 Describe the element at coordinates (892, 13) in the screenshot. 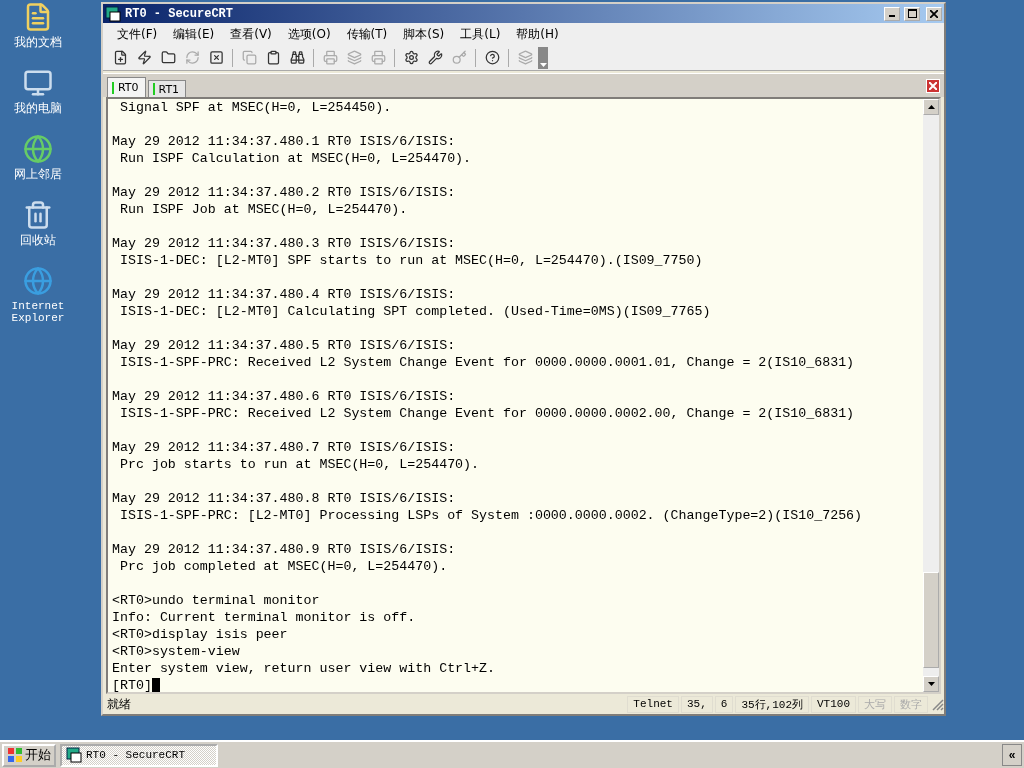

I see `minimize-button` at that location.